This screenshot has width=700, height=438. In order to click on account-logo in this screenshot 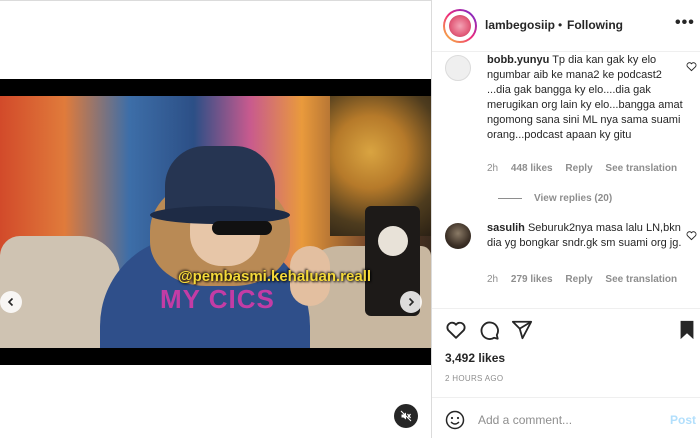, I will do `click(460, 26)`.